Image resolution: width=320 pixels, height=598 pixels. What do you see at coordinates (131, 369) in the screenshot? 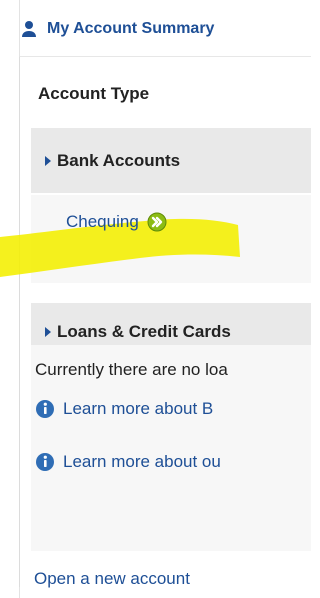
I see `no-loans-message: Currently there are no loa` at bounding box center [131, 369].